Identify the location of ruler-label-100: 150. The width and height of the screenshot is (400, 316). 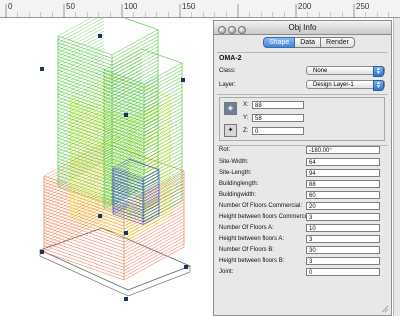
(189, 6).